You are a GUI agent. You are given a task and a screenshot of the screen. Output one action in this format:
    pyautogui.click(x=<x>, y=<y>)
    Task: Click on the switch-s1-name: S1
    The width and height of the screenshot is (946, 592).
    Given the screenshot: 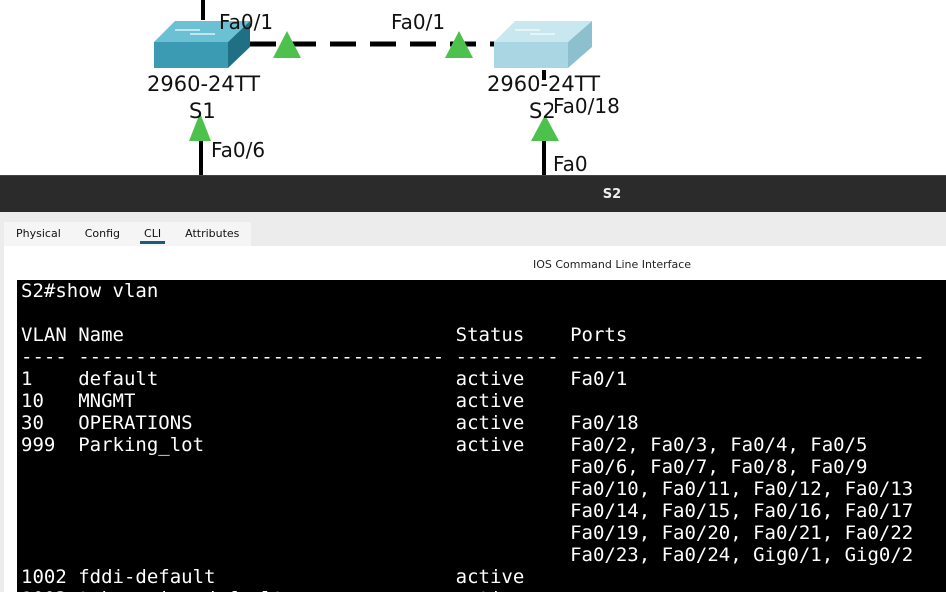 What is the action you would take?
    pyautogui.click(x=202, y=111)
    